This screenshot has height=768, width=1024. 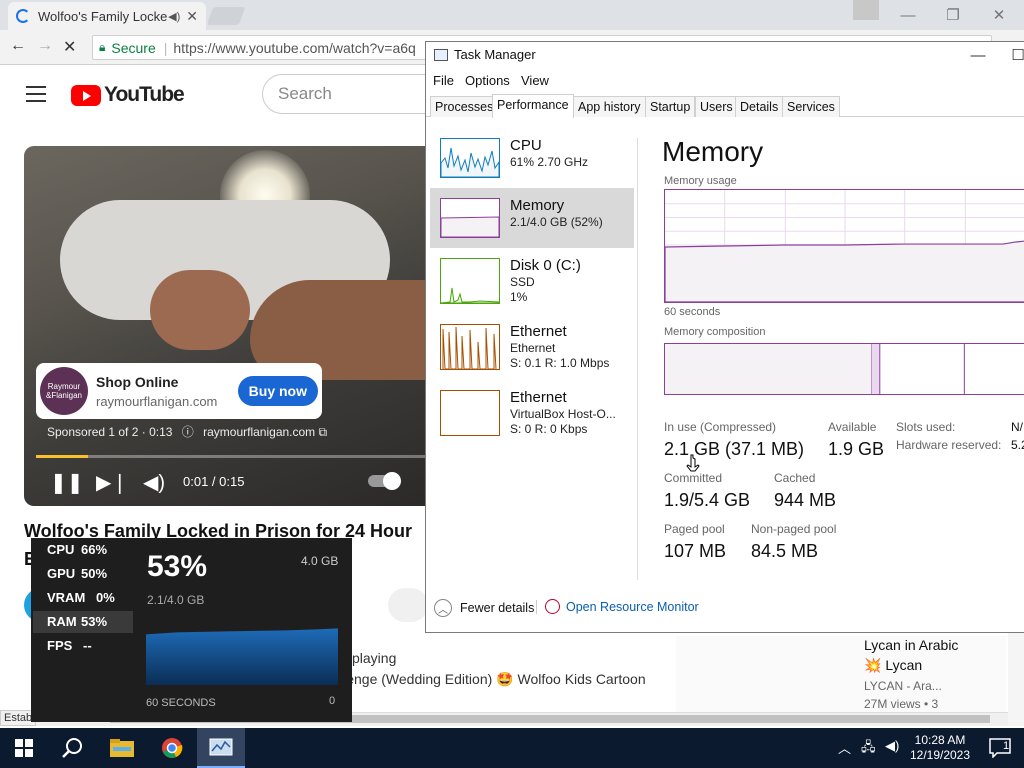 What do you see at coordinates (526, 145) in the screenshot?
I see `nav-cpu-name: CPU` at bounding box center [526, 145].